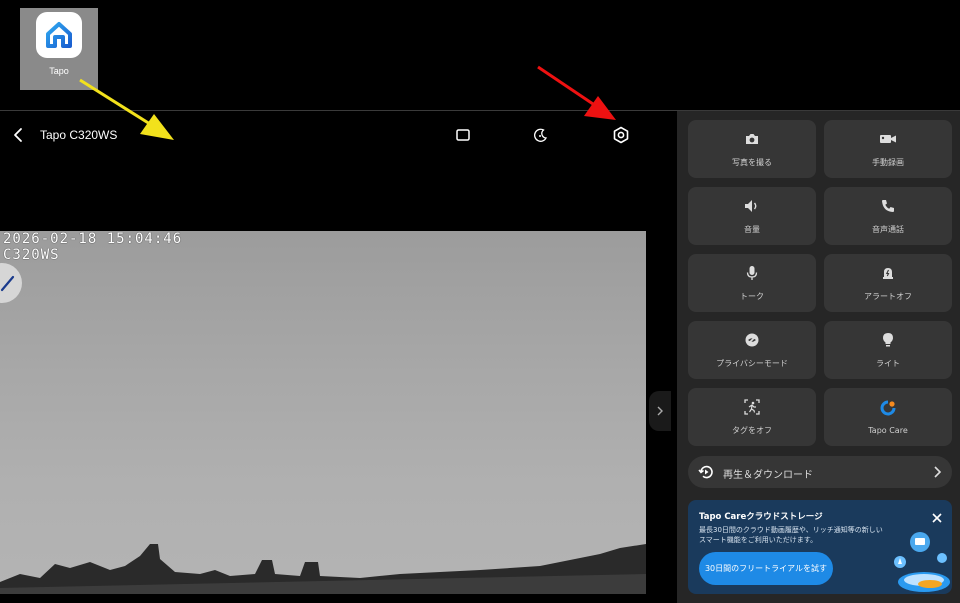  Describe the element at coordinates (888, 430) in the screenshot. I see `control-label: Tapo Care` at that location.